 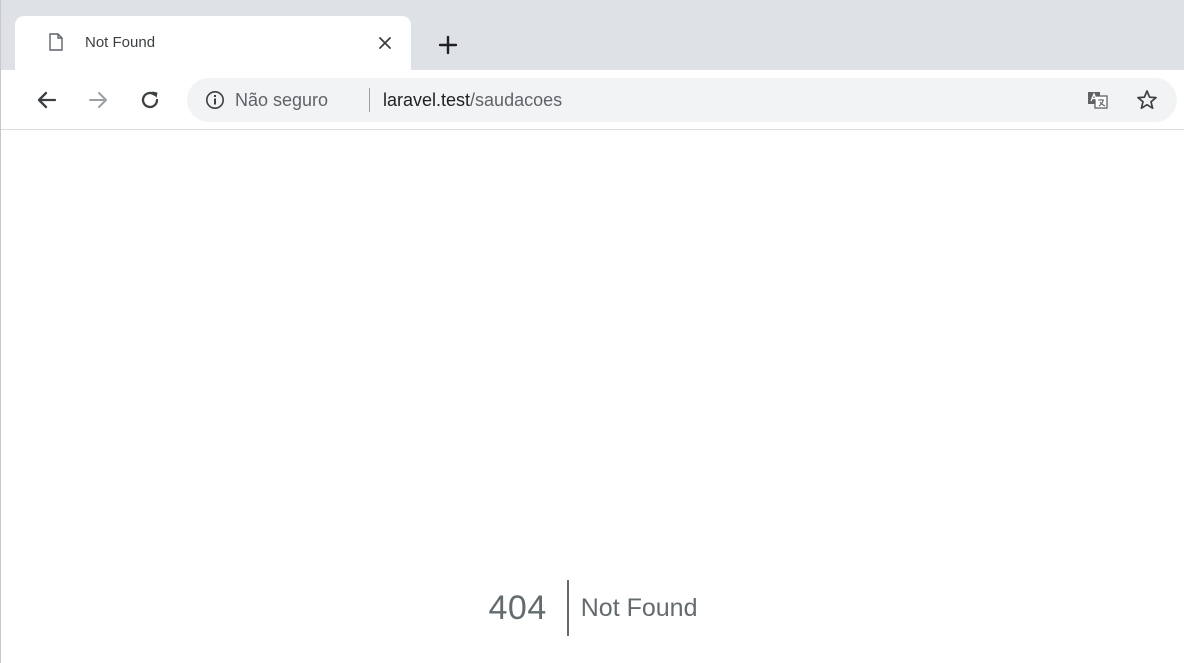 What do you see at coordinates (1147, 100) in the screenshot?
I see `star-icon` at bounding box center [1147, 100].